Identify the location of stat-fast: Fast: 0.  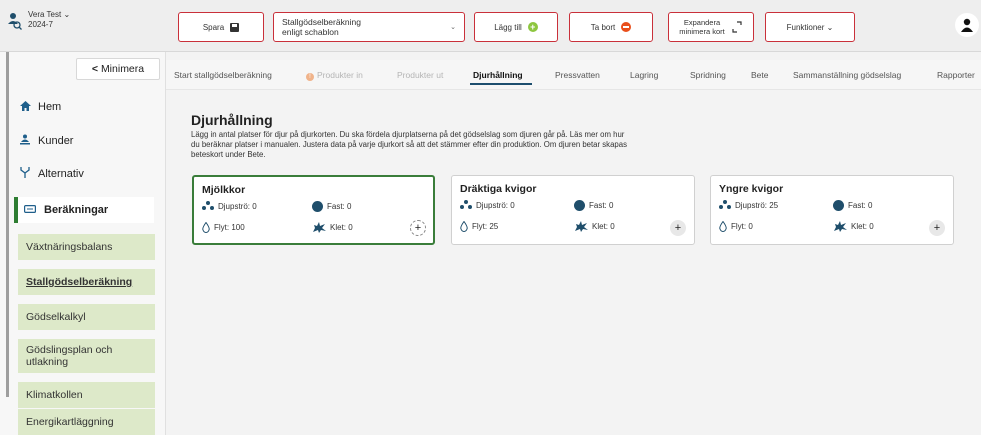
(331, 206).